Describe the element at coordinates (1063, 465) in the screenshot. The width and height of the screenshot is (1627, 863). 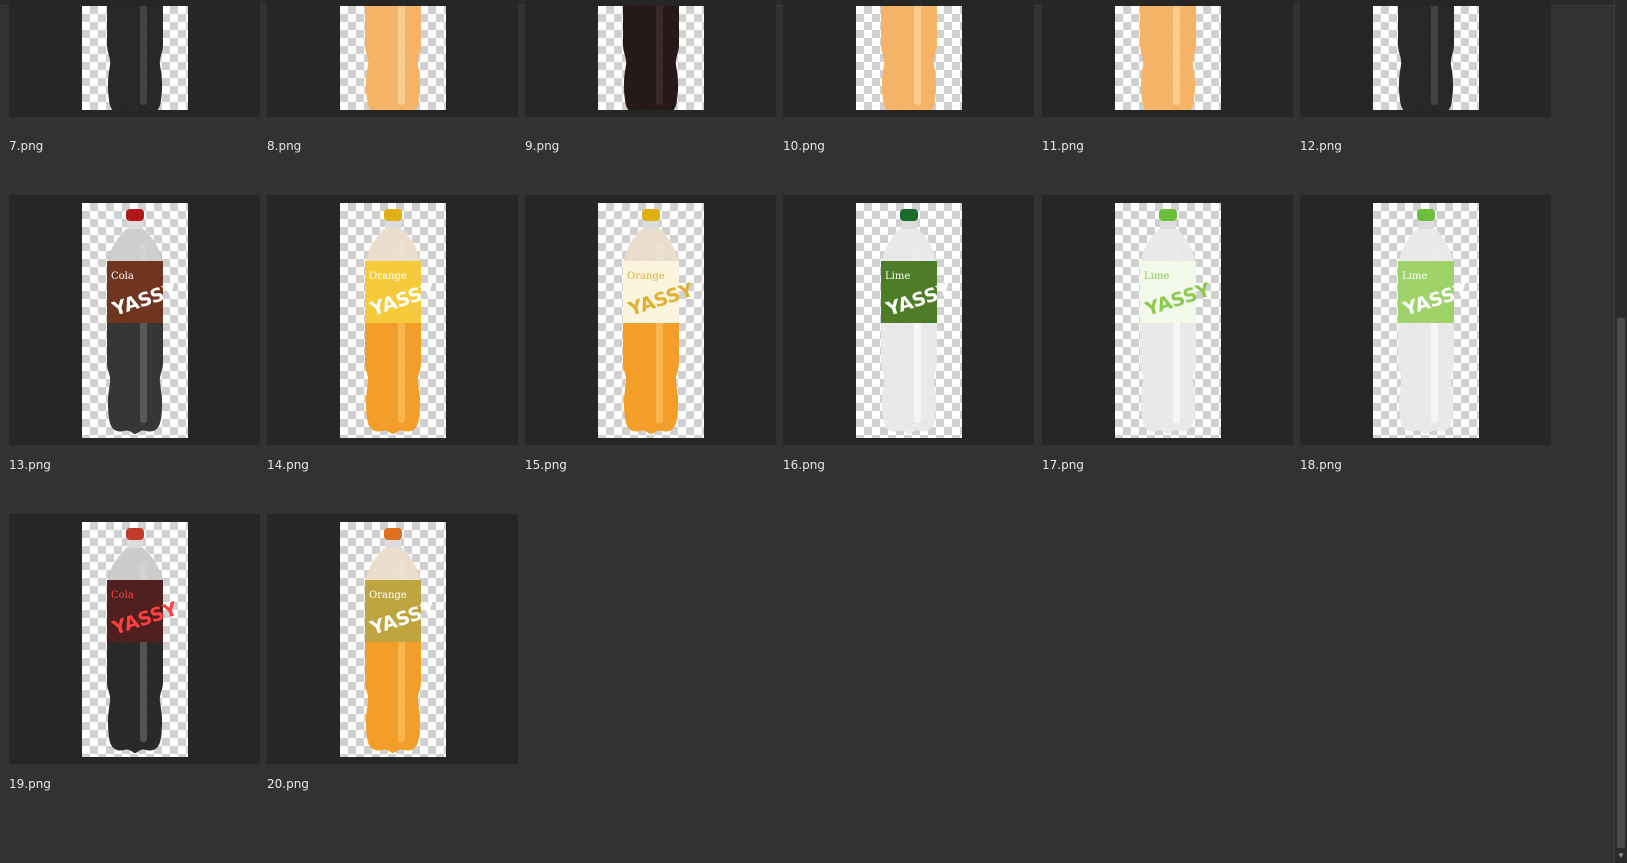
I see `file-name-label: 17.png` at that location.